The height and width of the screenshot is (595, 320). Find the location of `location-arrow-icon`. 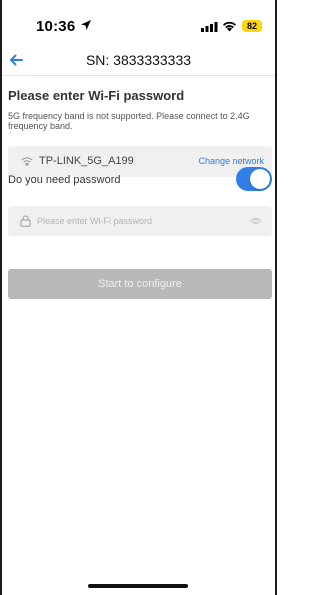

location-arrow-icon is located at coordinates (86, 25).